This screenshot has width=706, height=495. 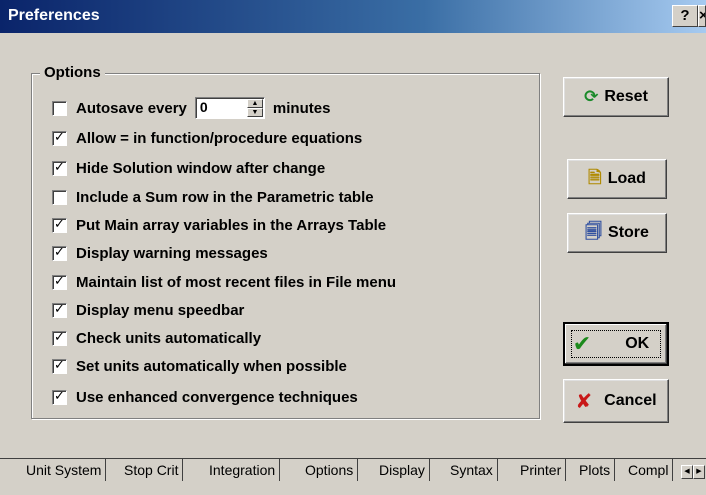 What do you see at coordinates (59, 108) in the screenshot?
I see `autosave-checkbox` at bounding box center [59, 108].